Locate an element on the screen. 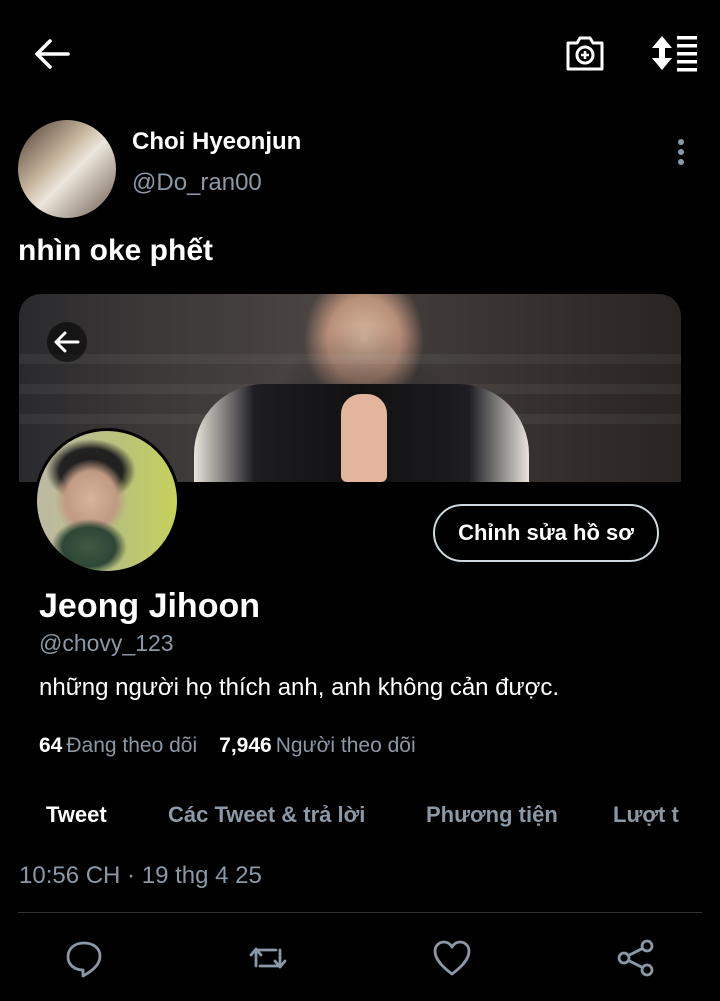  profile-stats: 64 Đang theo dõi 7,946 Người theo dõi is located at coordinates (227, 746).